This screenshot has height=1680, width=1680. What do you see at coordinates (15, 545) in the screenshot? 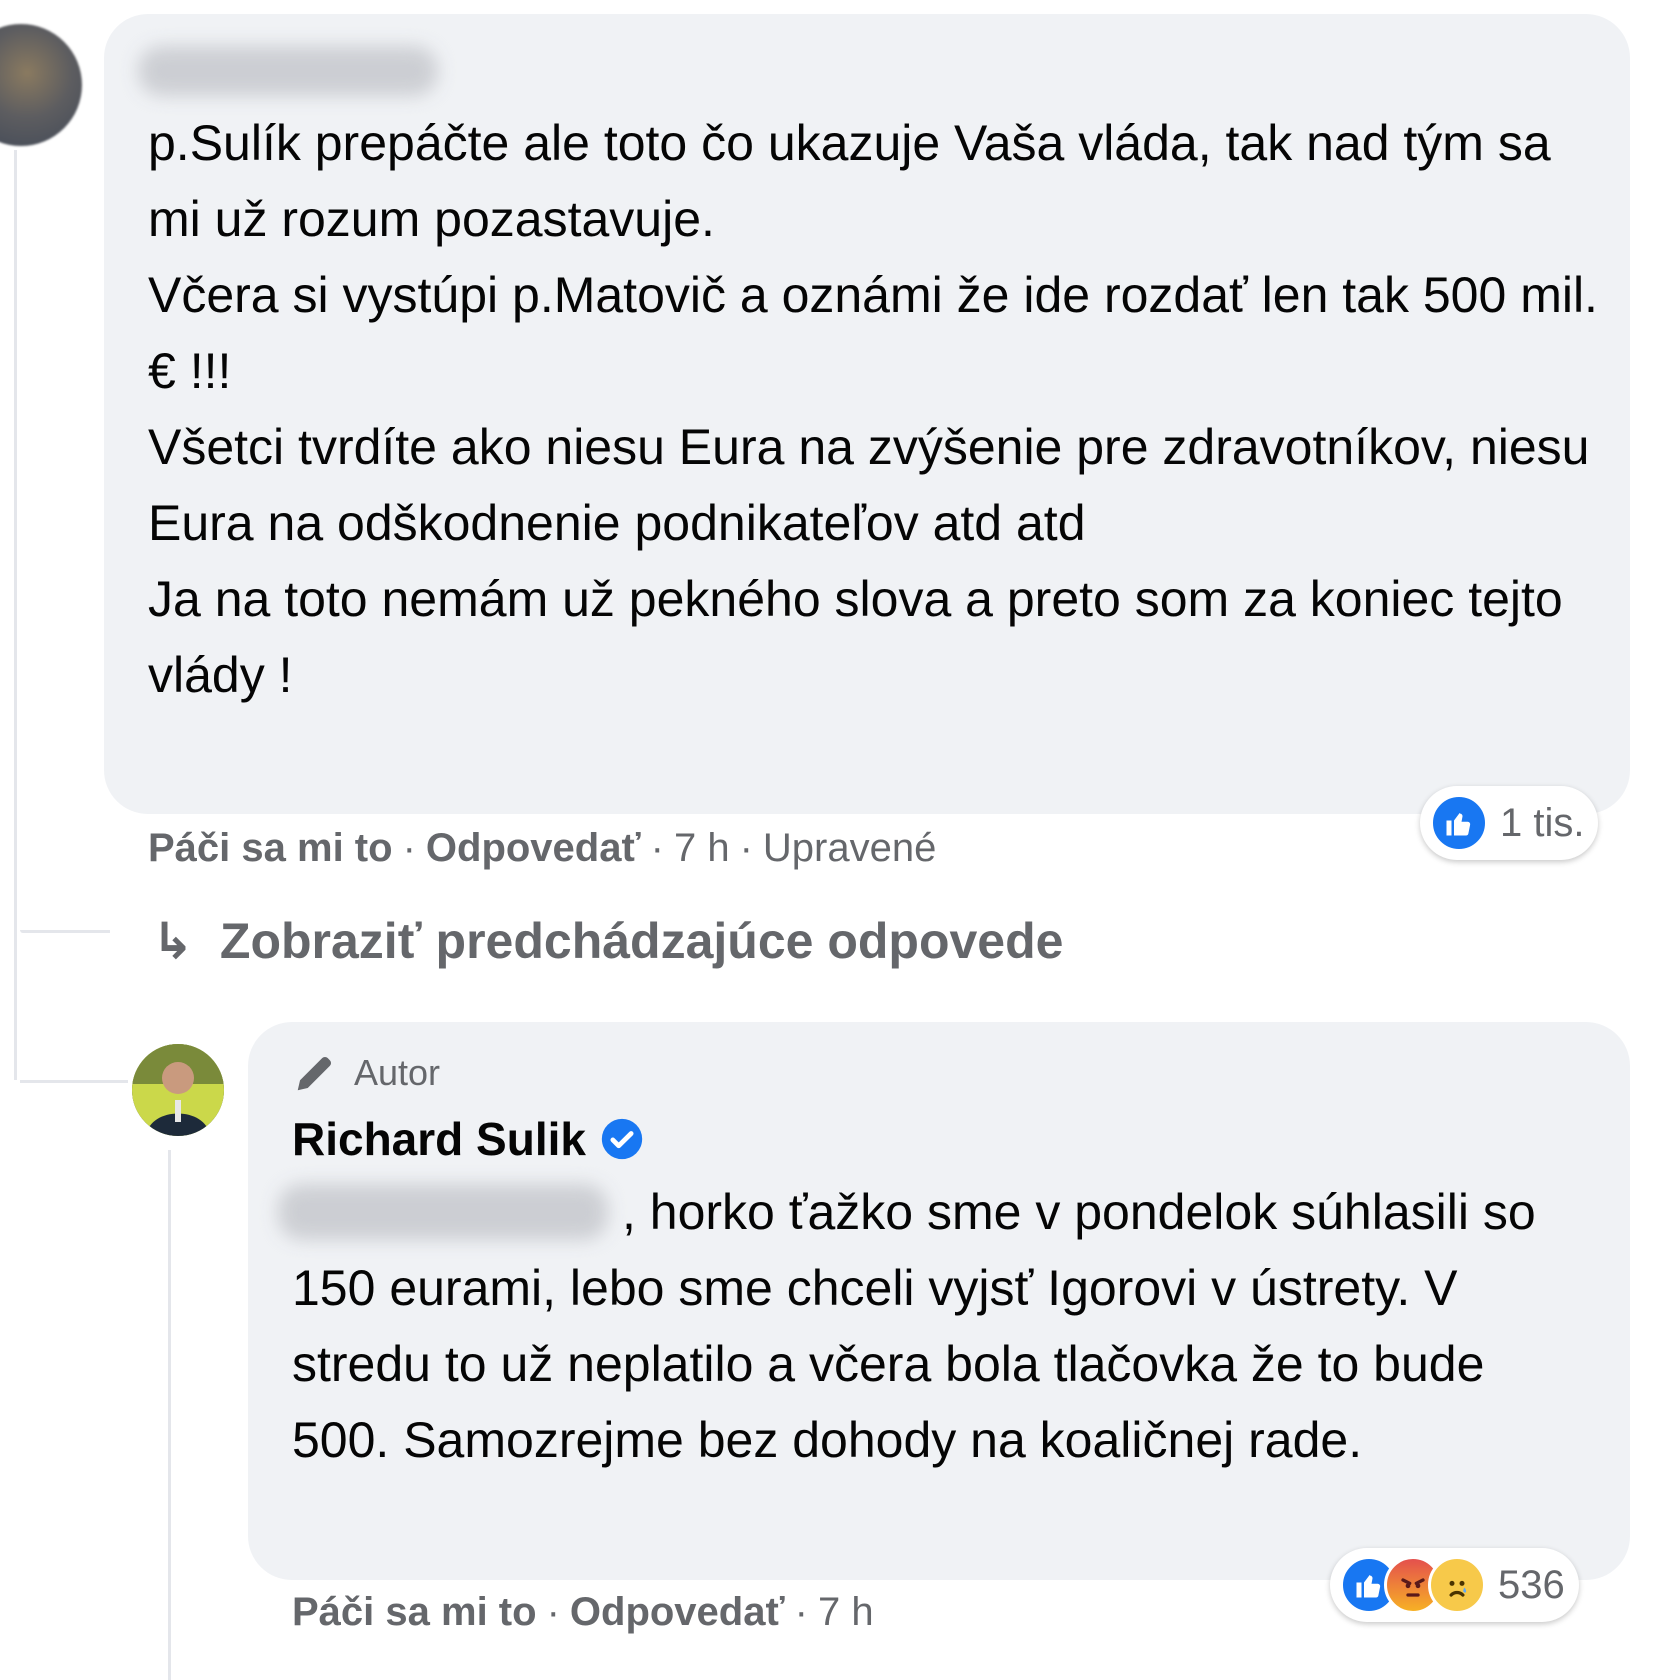
I see `thread-line-main` at bounding box center [15, 545].